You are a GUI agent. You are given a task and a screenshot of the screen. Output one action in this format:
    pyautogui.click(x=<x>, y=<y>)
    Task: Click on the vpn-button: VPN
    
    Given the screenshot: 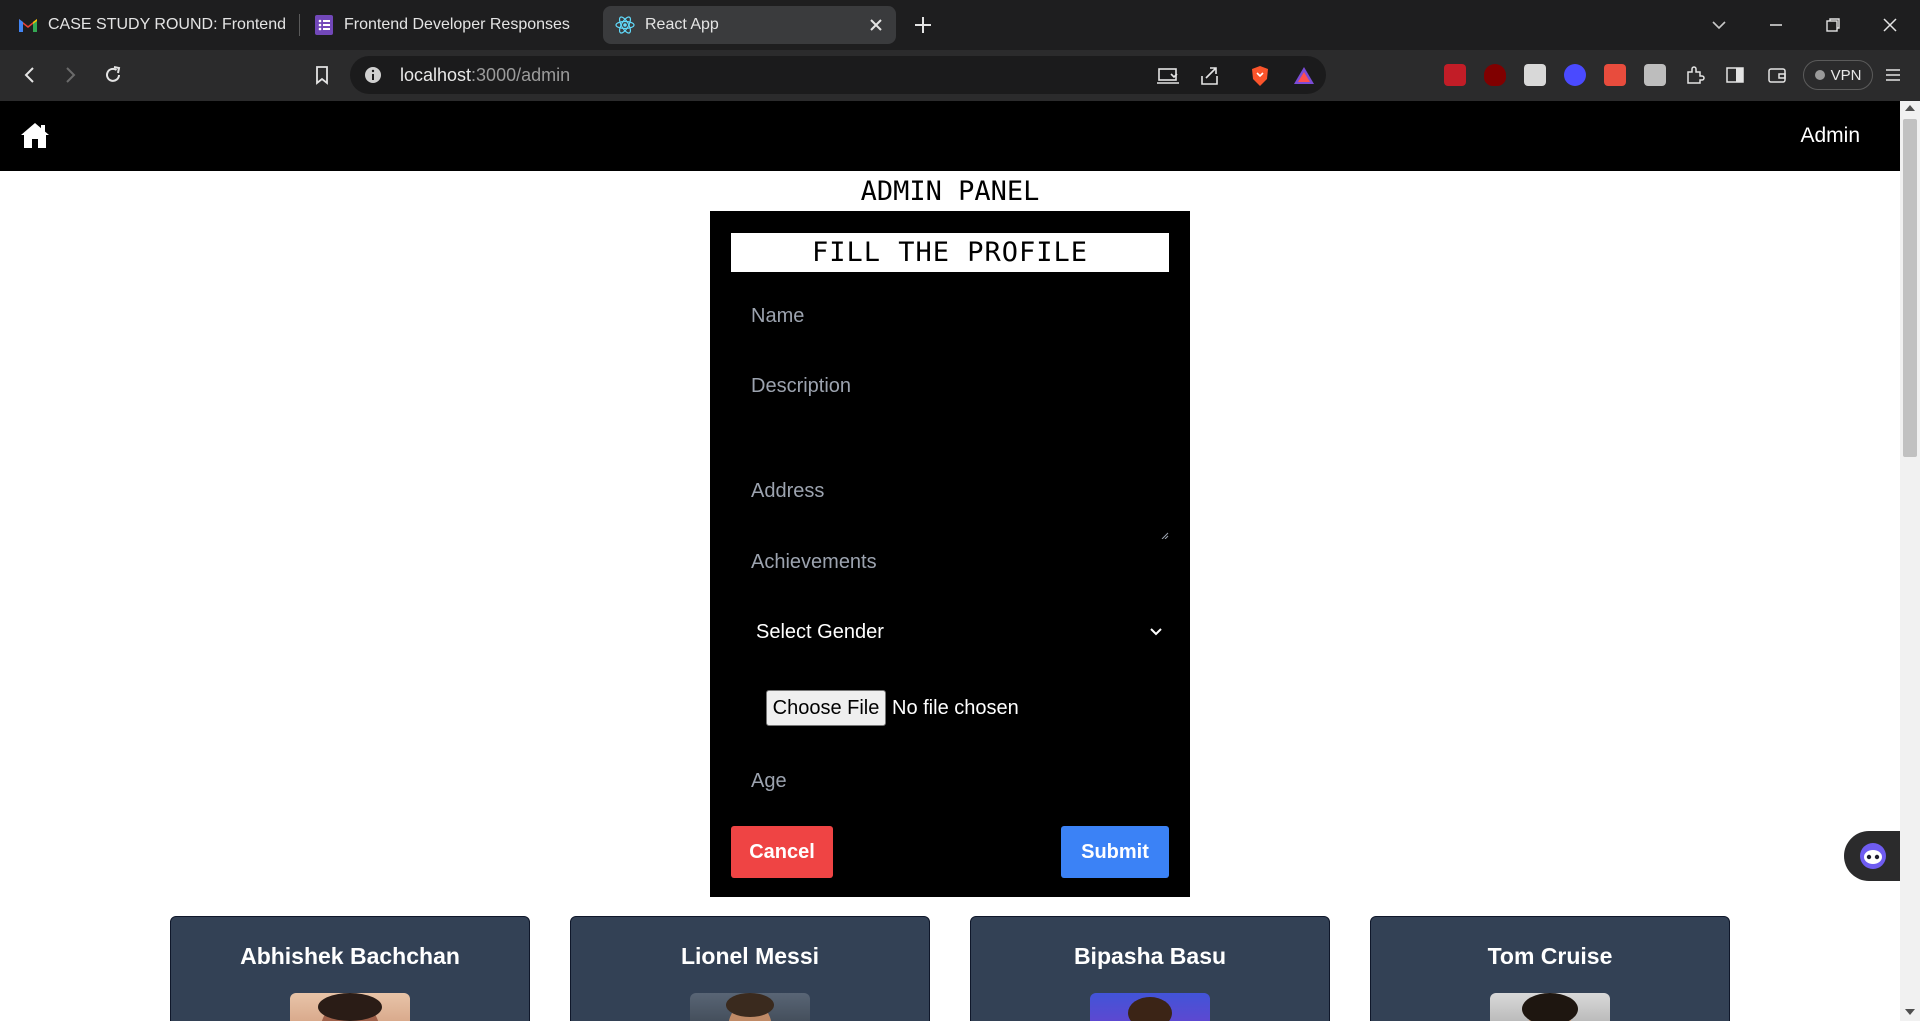 What is the action you would take?
    pyautogui.click(x=1838, y=75)
    